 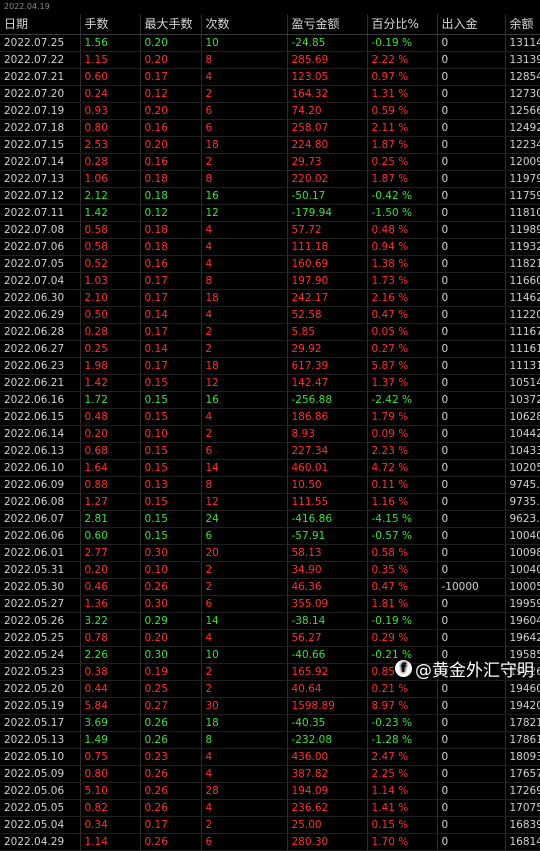 What do you see at coordinates (402, 77) in the screenshot?
I see `cell-percent: 0.97 %` at bounding box center [402, 77].